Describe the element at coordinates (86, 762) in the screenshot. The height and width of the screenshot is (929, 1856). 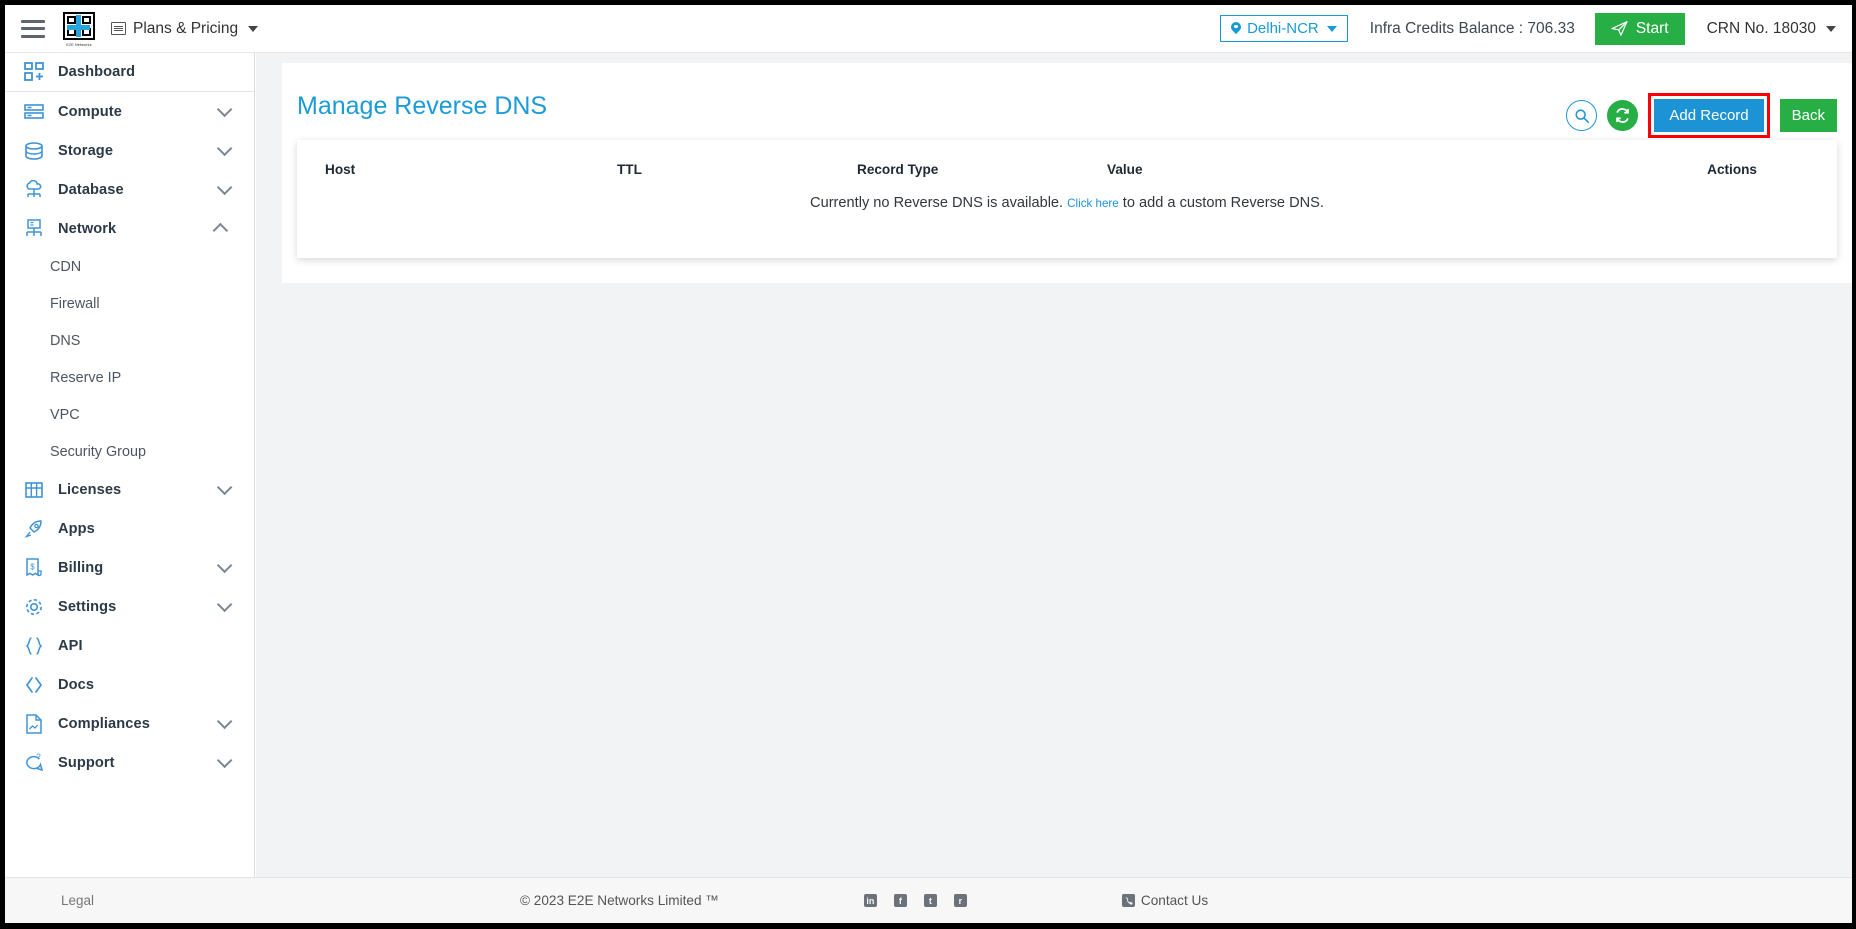
I see `sidebar-item-label: Support` at that location.